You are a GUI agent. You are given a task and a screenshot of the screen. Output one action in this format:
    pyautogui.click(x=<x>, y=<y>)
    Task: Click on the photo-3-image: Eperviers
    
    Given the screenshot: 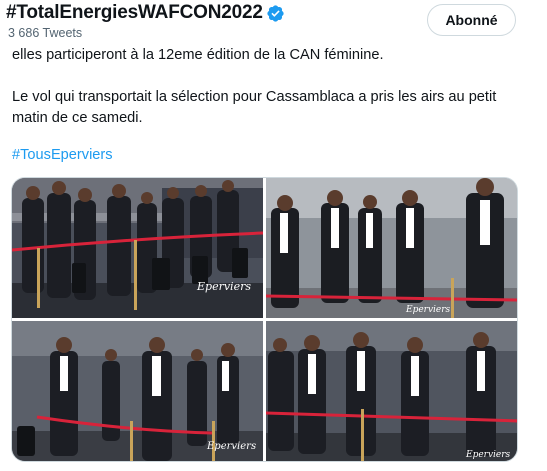 What is the action you would take?
    pyautogui.click(x=137, y=391)
    